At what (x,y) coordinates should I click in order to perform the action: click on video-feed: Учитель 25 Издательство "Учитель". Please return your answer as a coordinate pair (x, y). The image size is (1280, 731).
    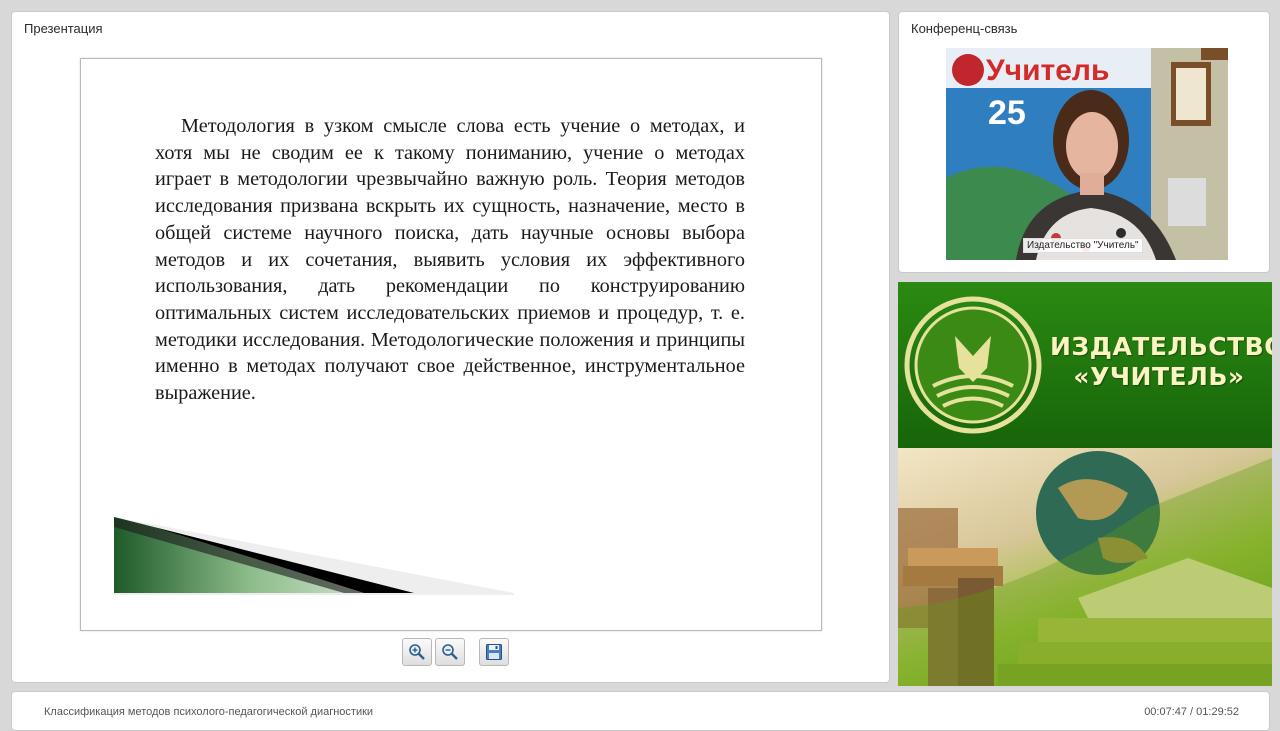
    Looking at the image, I should click on (1087, 154).